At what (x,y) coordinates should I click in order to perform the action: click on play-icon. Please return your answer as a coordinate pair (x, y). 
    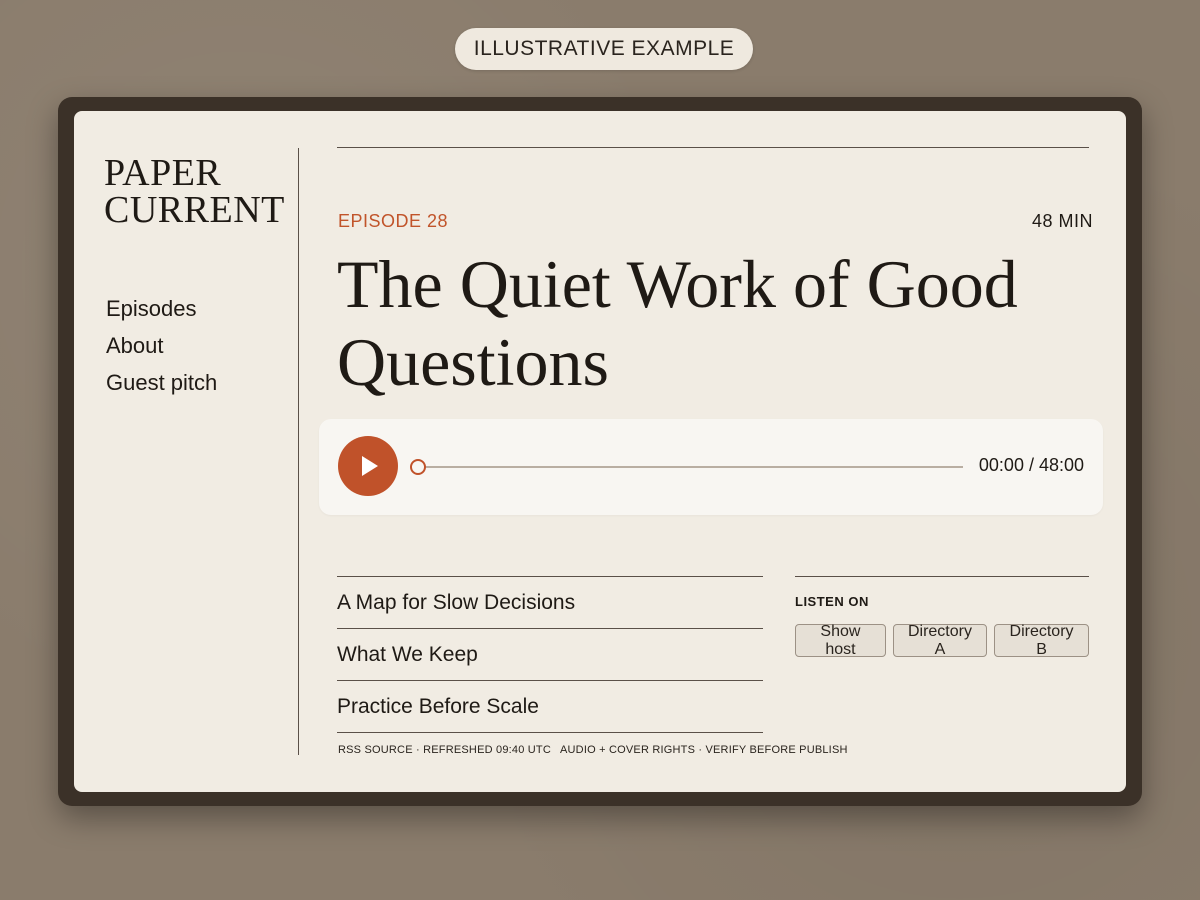
    Looking at the image, I should click on (370, 466).